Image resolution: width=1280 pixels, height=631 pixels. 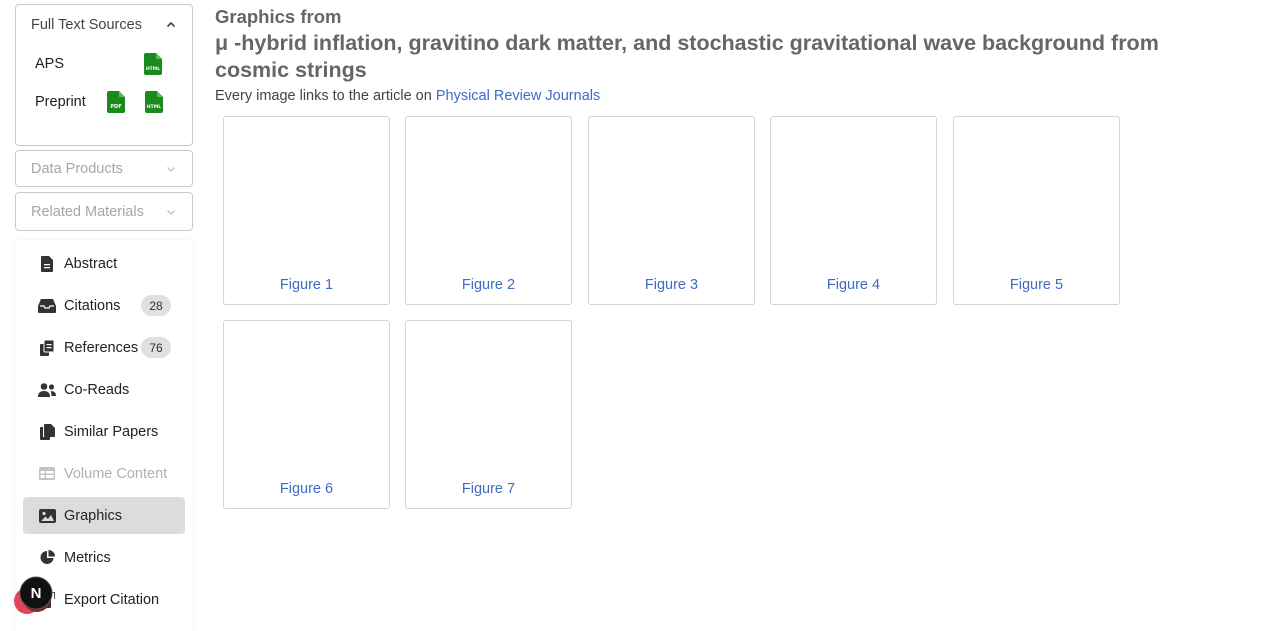 I want to click on nav-item-abstract: Abstract, so click(x=104, y=263).